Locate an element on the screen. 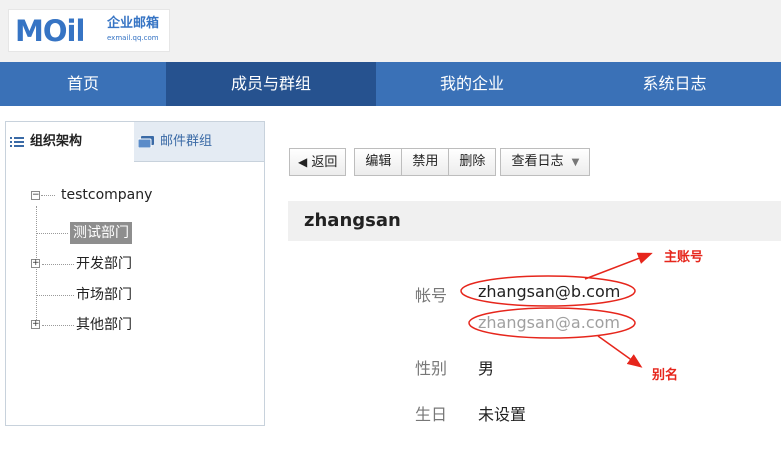 The height and width of the screenshot is (449, 781). alias-circle is located at coordinates (552, 323).